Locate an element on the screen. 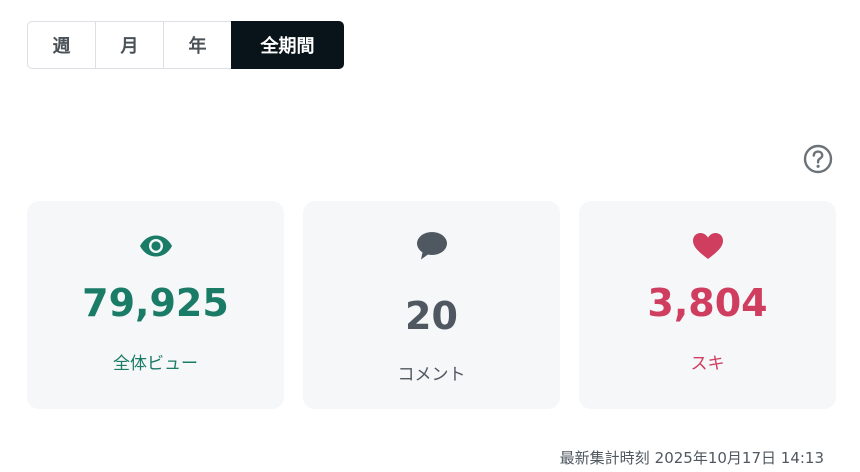 This screenshot has width=860, height=472. views-count: 79,925 is located at coordinates (155, 303).